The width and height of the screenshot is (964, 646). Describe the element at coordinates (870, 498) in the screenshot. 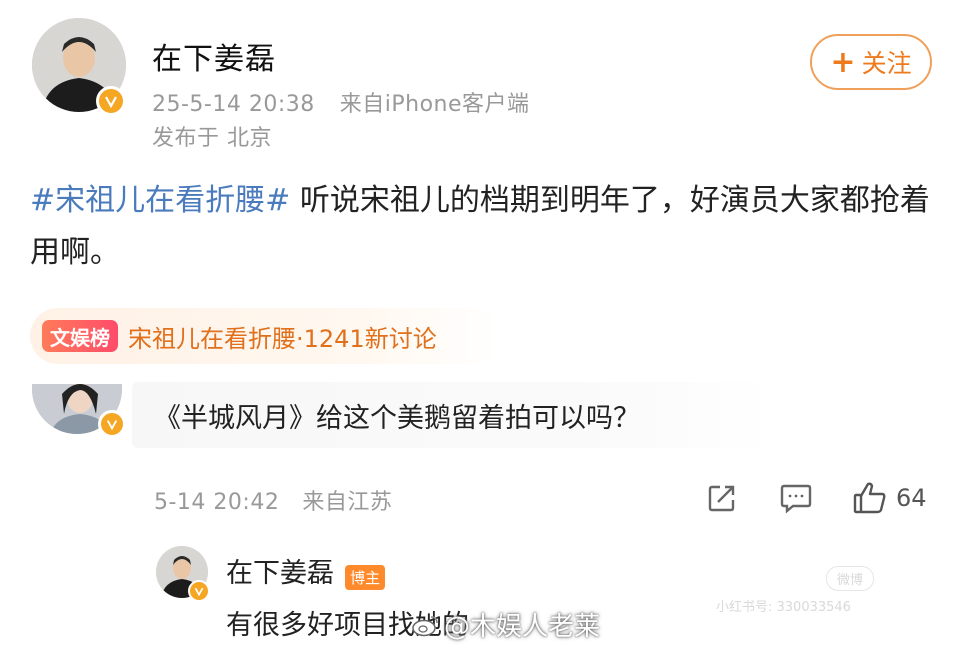

I see `like-icon` at that location.